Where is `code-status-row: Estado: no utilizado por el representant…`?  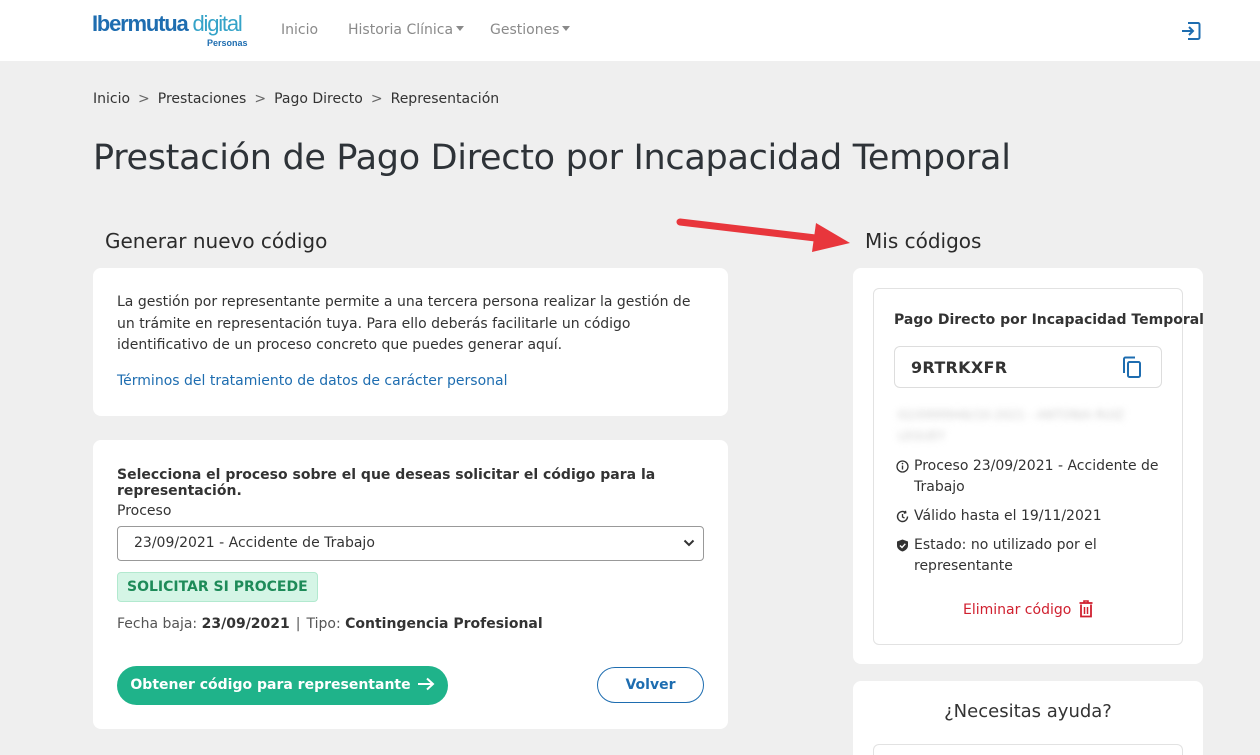 code-status-row: Estado: no utilizado por el representant… is located at coordinates (1030, 556).